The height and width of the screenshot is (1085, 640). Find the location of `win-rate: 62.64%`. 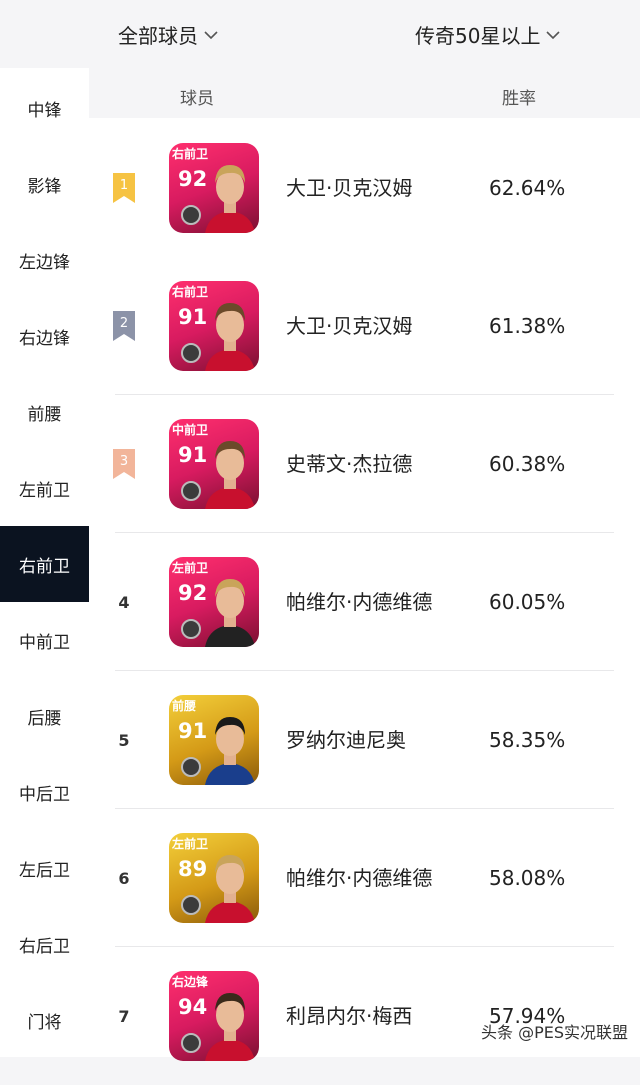

win-rate: 62.64% is located at coordinates (527, 188).